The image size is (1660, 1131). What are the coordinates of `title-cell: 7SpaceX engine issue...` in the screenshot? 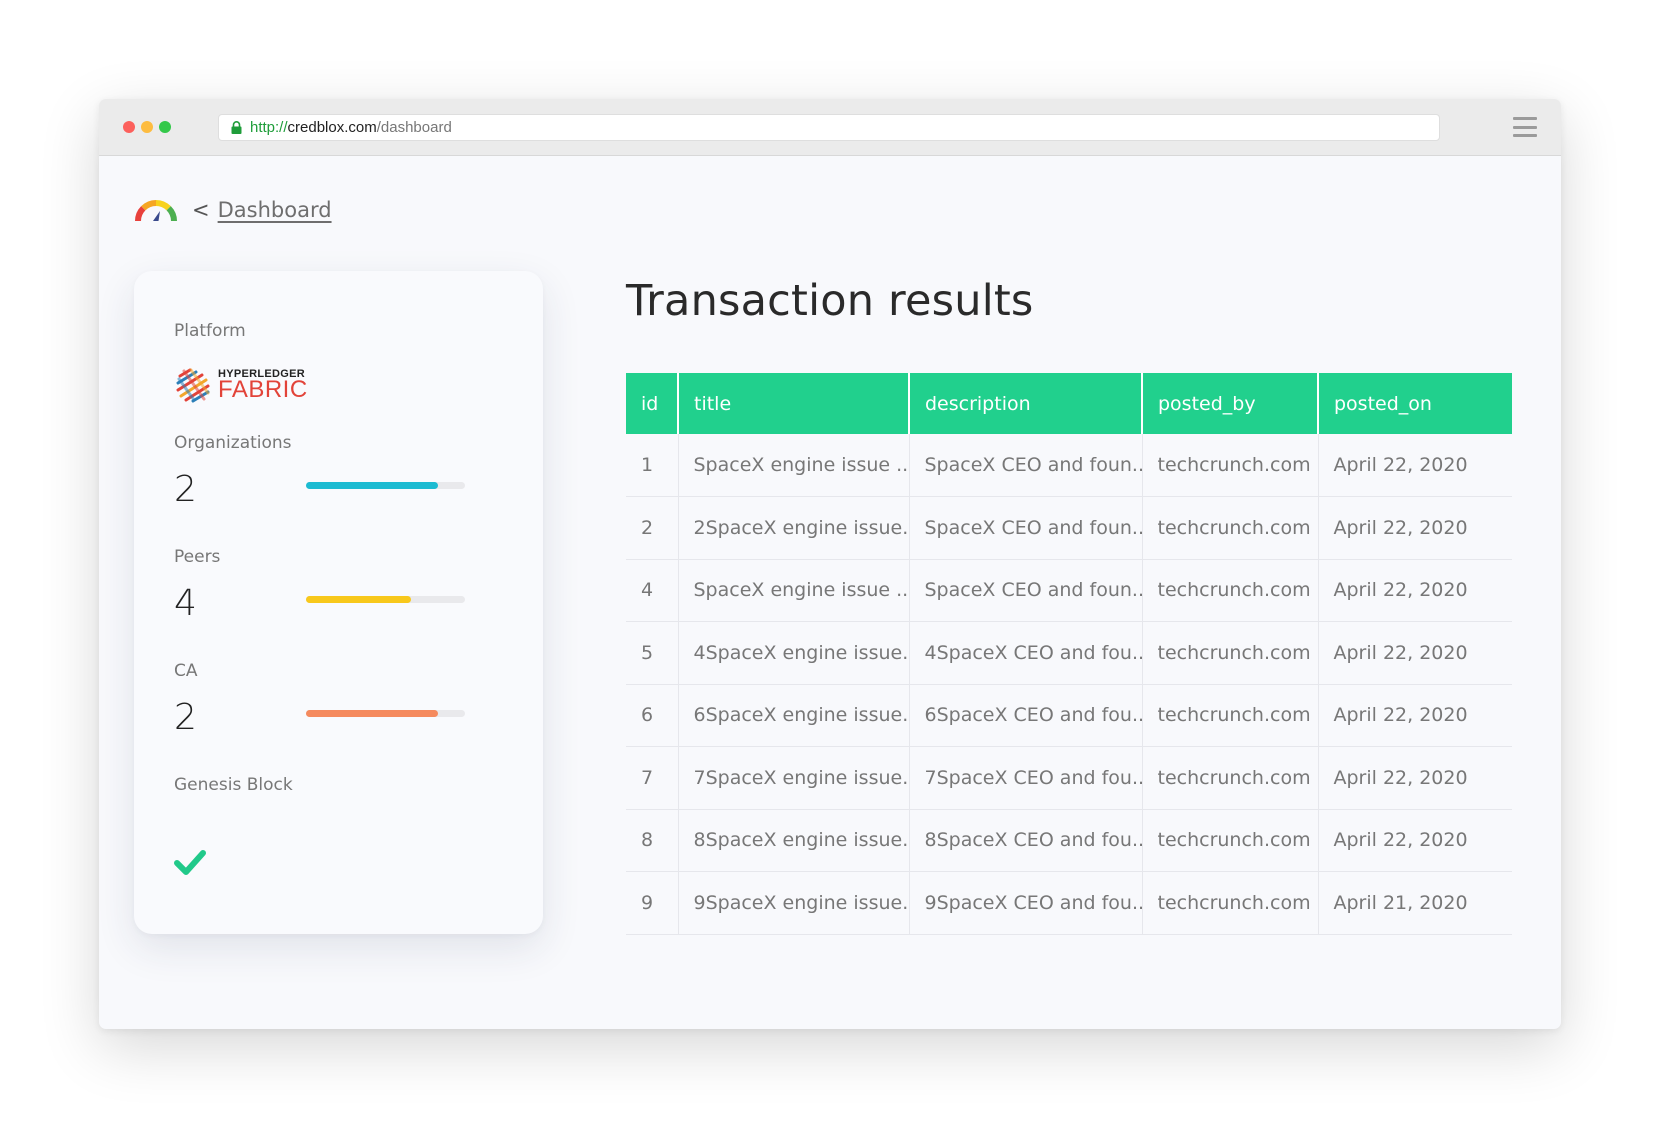 It's located at (794, 778).